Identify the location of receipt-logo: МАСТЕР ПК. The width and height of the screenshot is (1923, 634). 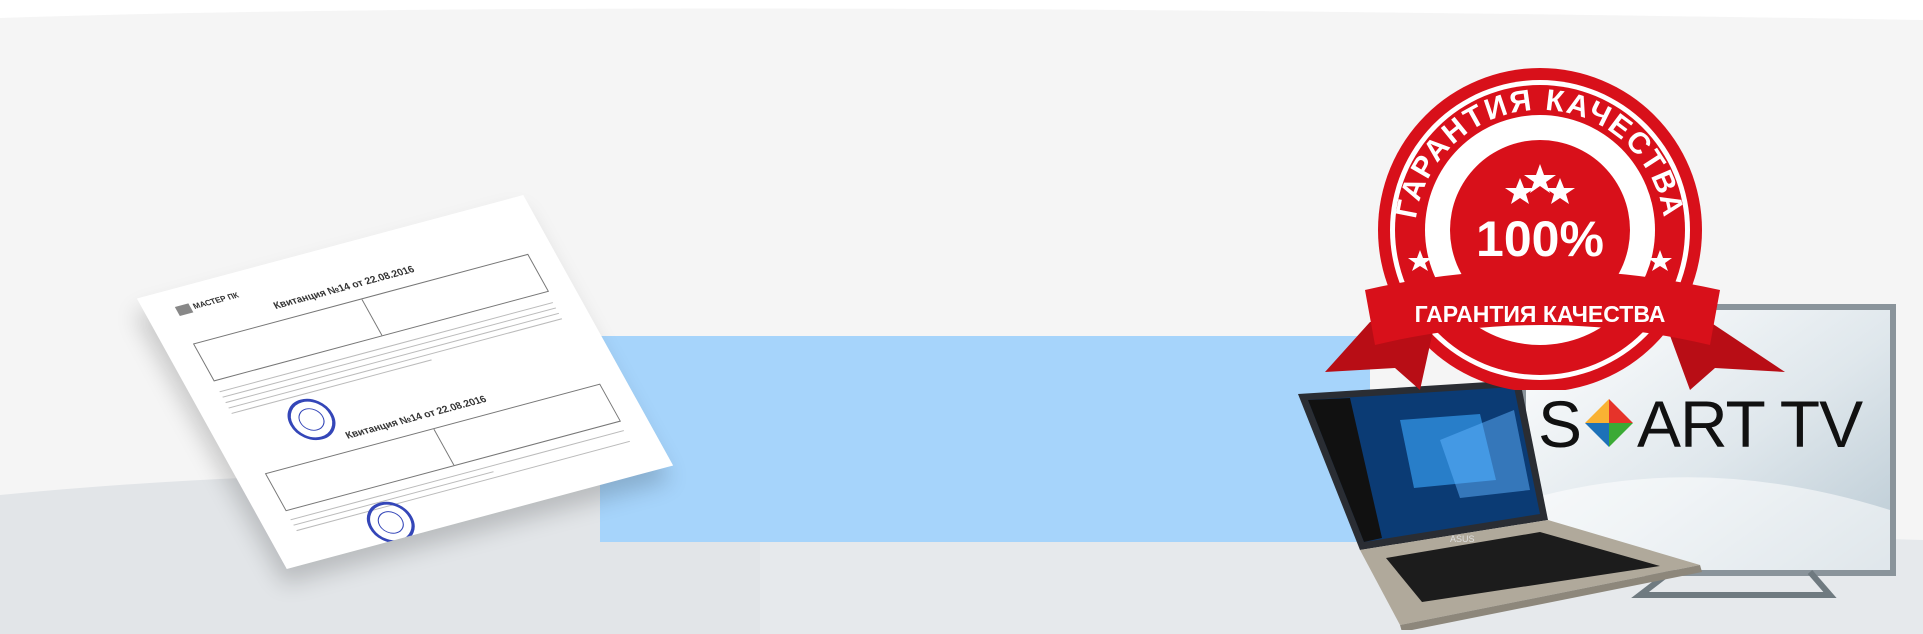
(207, 303).